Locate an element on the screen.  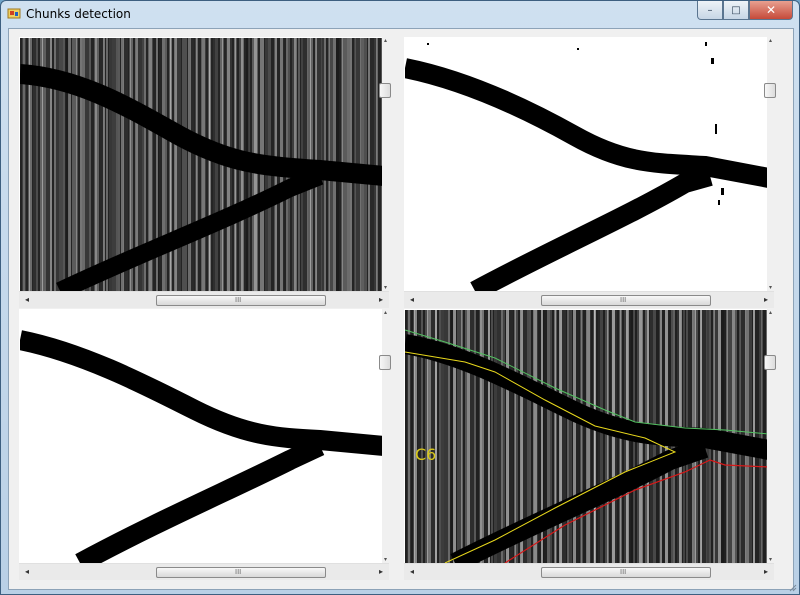
close-button: ✕ is located at coordinates (771, 10).